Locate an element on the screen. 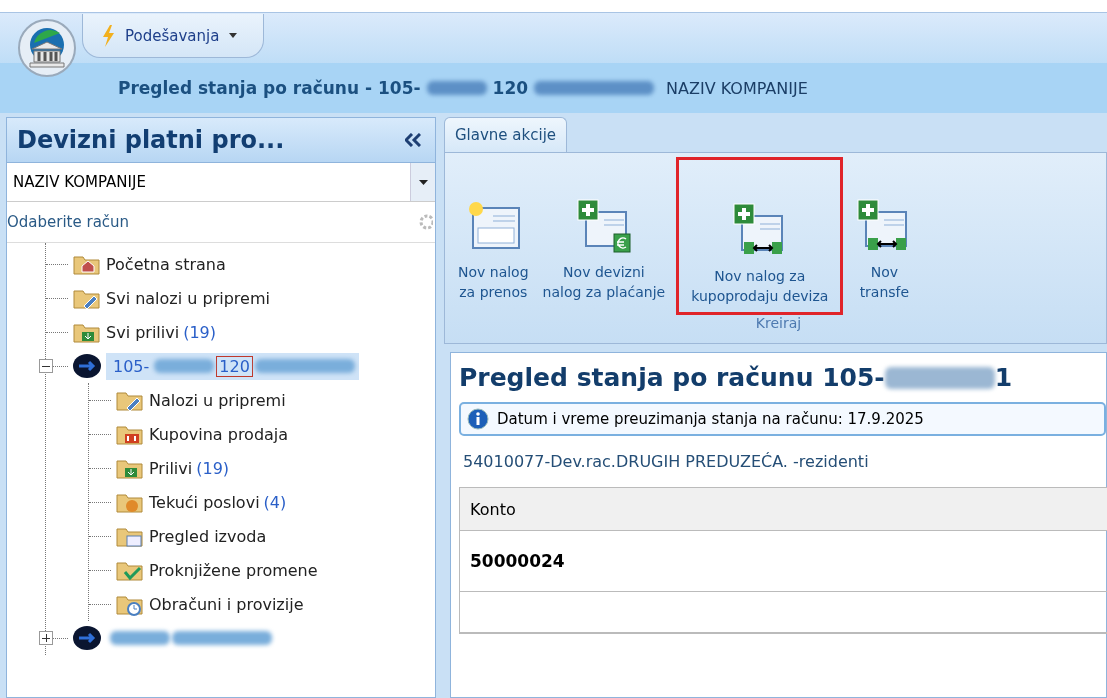 This screenshot has width=1107, height=698. group-label: Kreiraj is located at coordinates (778, 323).